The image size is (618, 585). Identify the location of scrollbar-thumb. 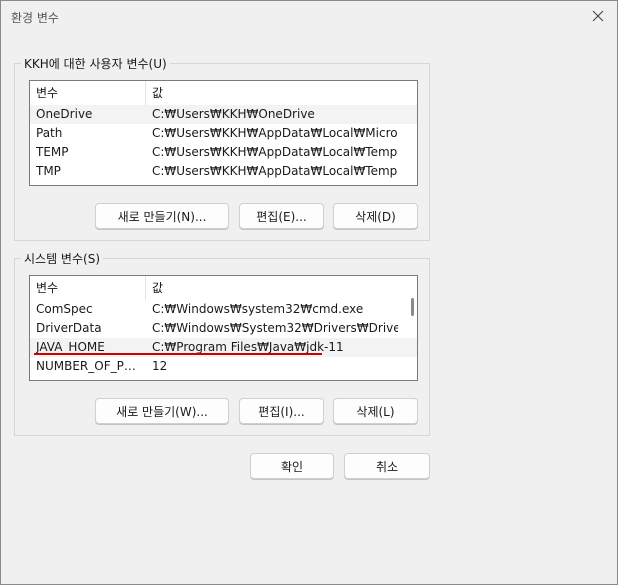
(412, 307).